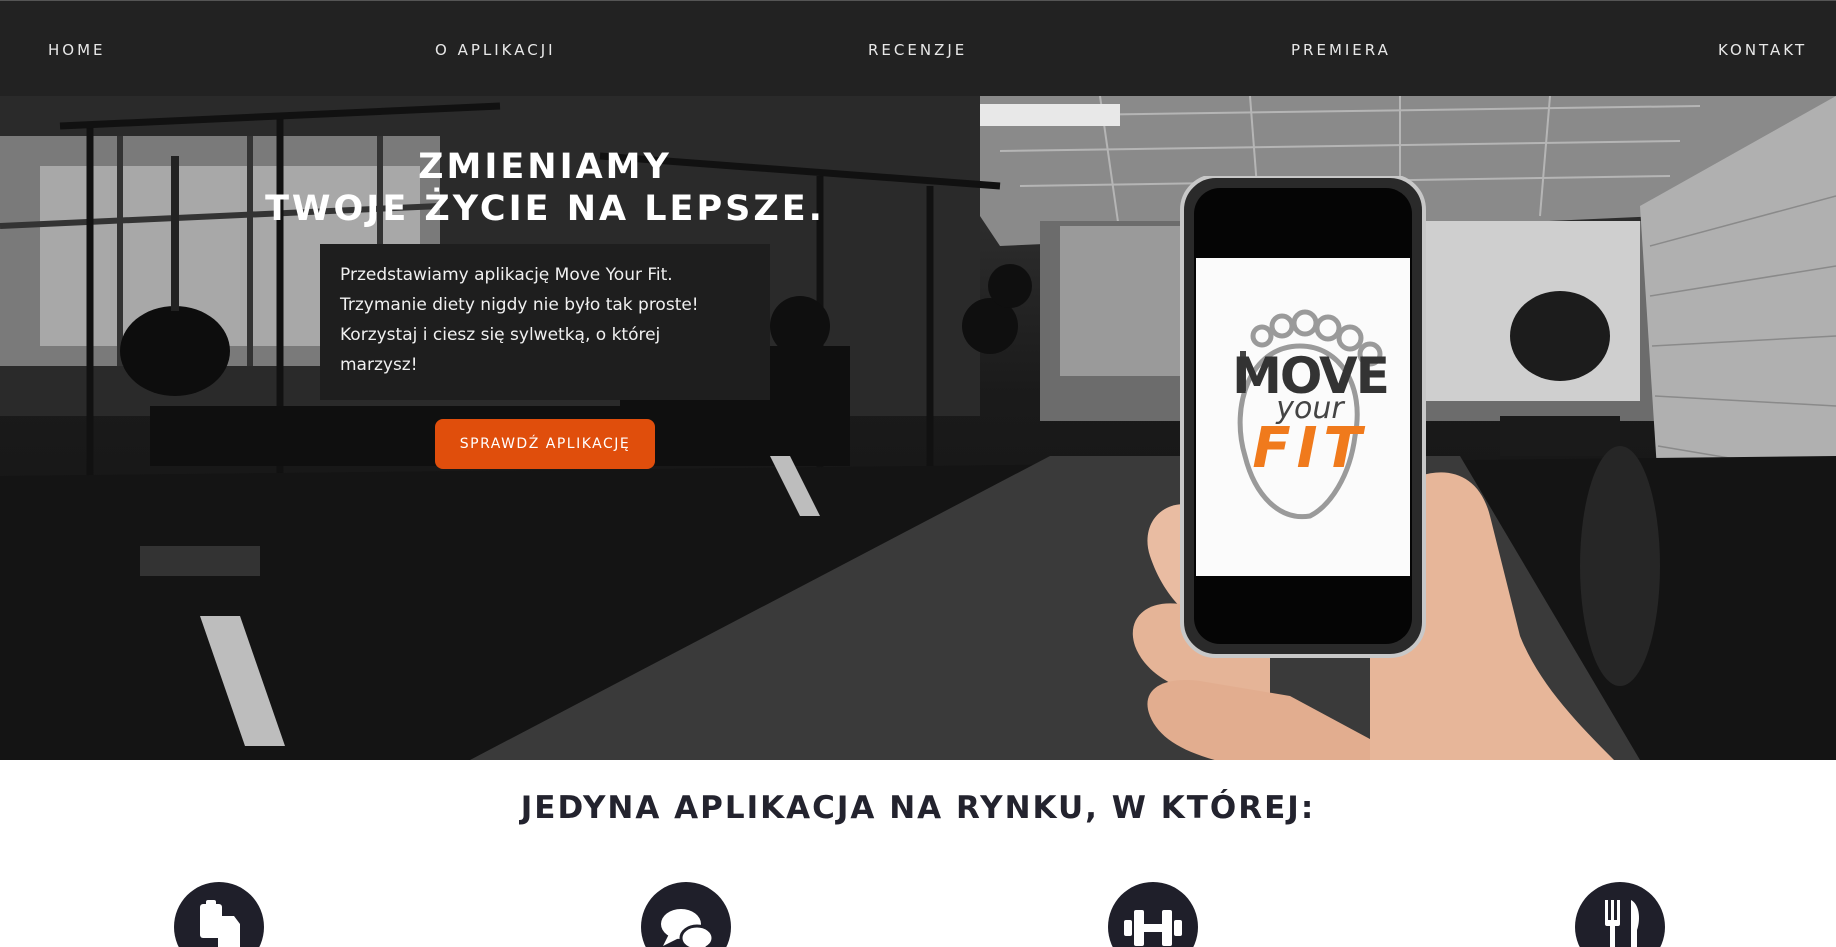 This screenshot has width=1836, height=947. I want to click on hero-headline-line-2: TWOJE ŻYCIE NA LEPSZE., so click(545, 209).